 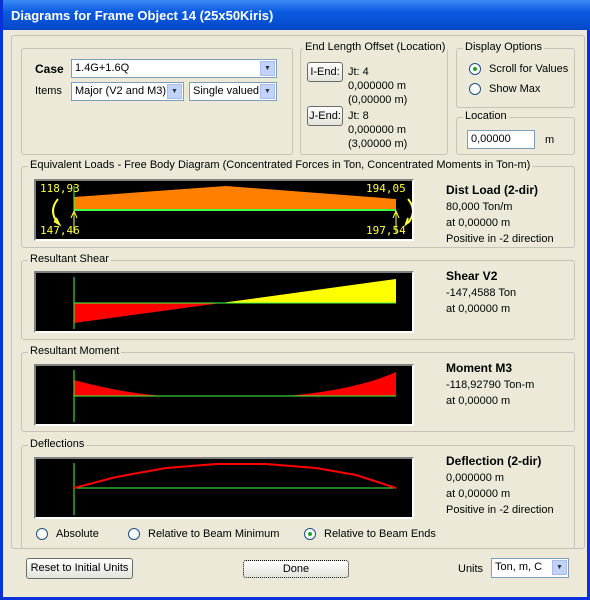 I want to click on relative-ends-label: Relative to Beam Ends, so click(x=380, y=534).